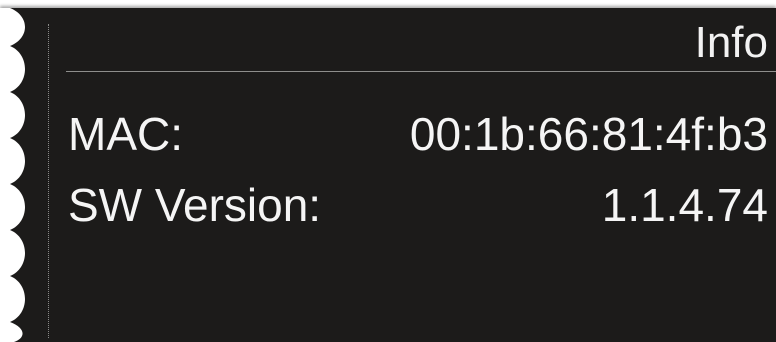 This screenshot has width=776, height=342. Describe the element at coordinates (731, 42) in the screenshot. I see `panel-title: Info` at that location.